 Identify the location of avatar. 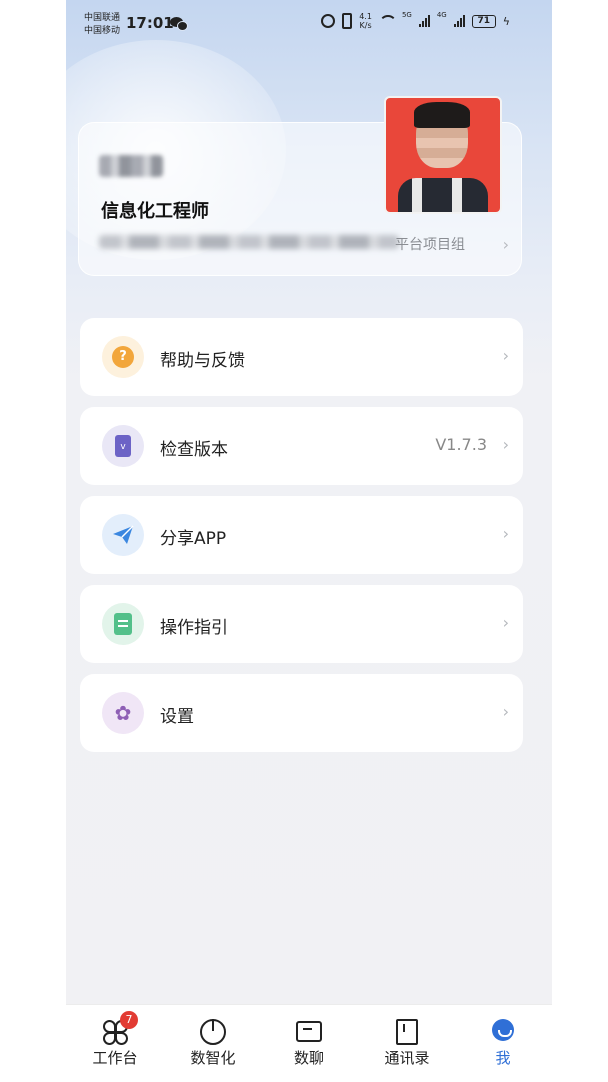
(443, 155).